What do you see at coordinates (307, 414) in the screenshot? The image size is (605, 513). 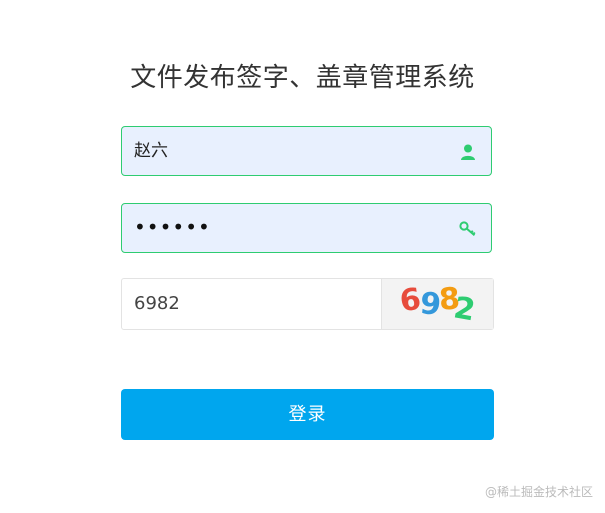 I see `login-button: 登录` at bounding box center [307, 414].